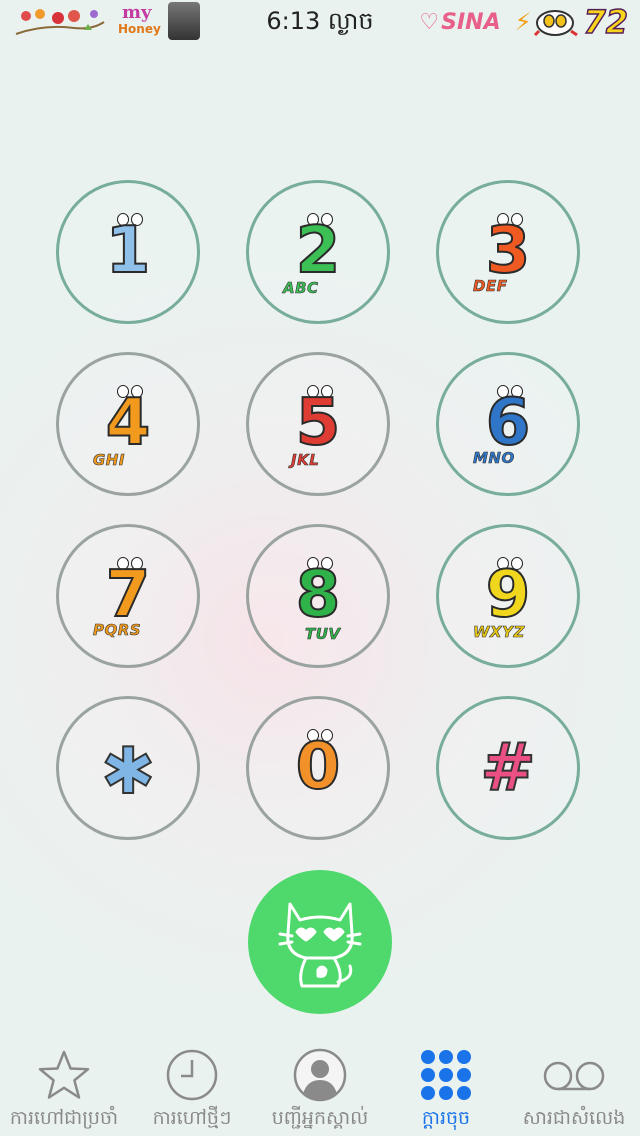 This screenshot has width=640, height=1136. I want to click on key-5: 5 JKL, so click(318, 424).